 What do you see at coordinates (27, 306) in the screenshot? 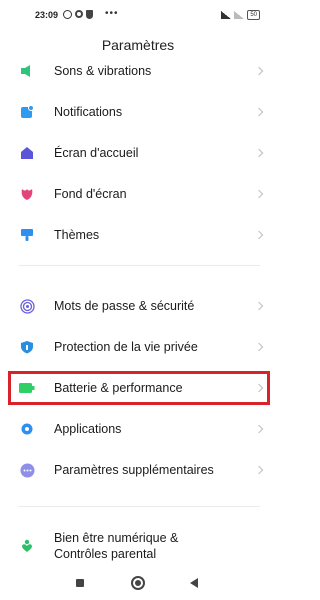
I see `fingerprint-icon` at bounding box center [27, 306].